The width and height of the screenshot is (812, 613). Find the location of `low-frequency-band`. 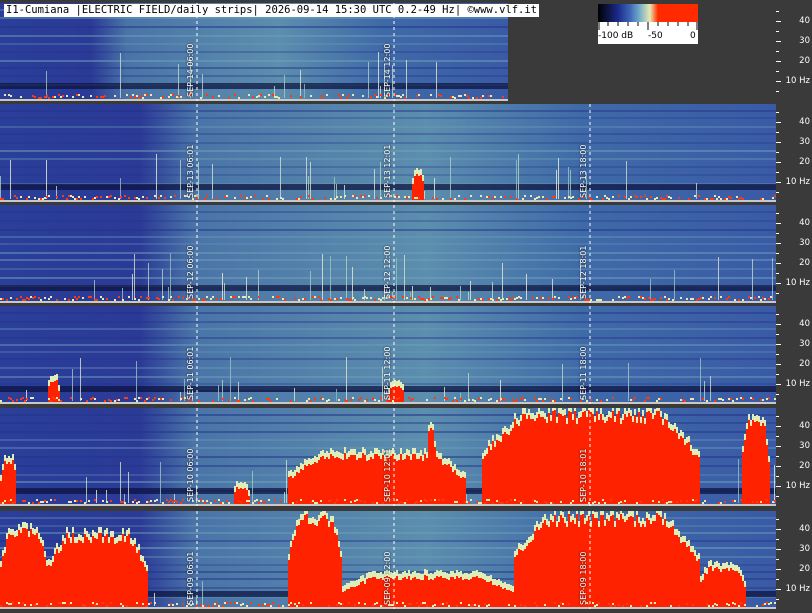

low-frequency-band is located at coordinates (254, 86).